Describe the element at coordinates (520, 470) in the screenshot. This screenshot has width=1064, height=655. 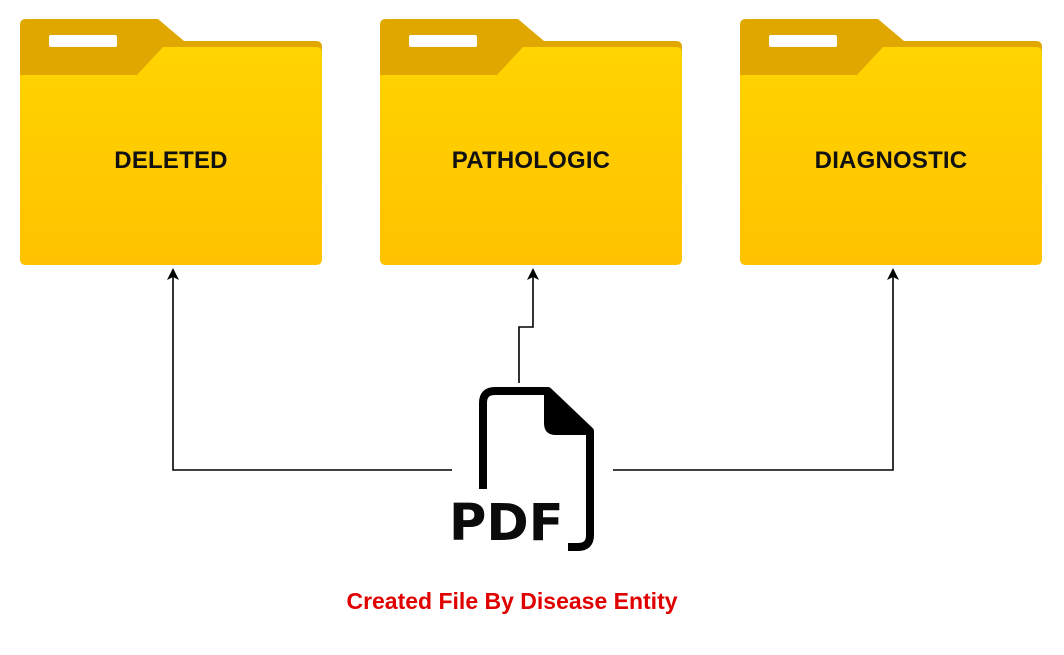
I see `pdf-file: PDF` at that location.